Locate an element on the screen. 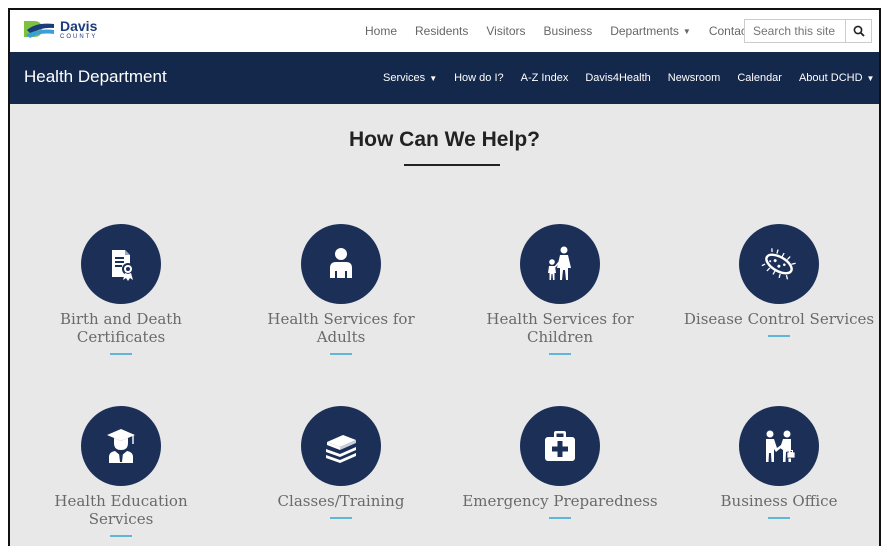  parent-child-icon is located at coordinates (559, 263).